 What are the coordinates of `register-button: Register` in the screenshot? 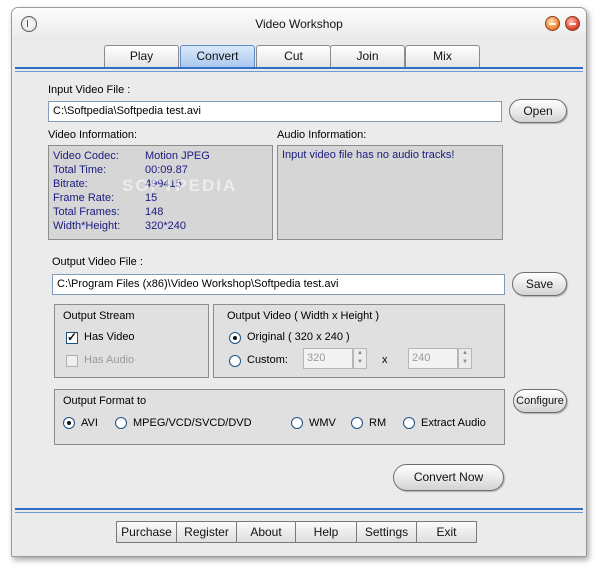 It's located at (206, 532).